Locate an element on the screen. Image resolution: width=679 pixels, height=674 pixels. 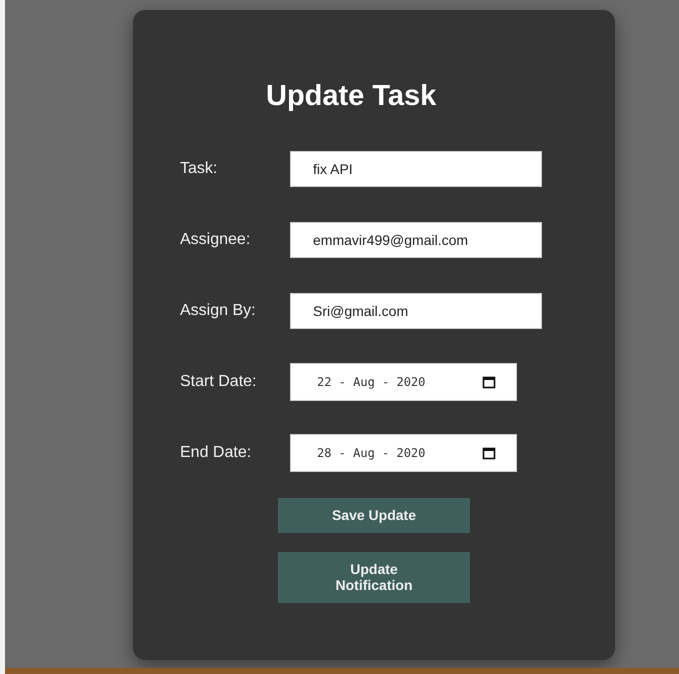
text-field: fix API is located at coordinates (416, 169).